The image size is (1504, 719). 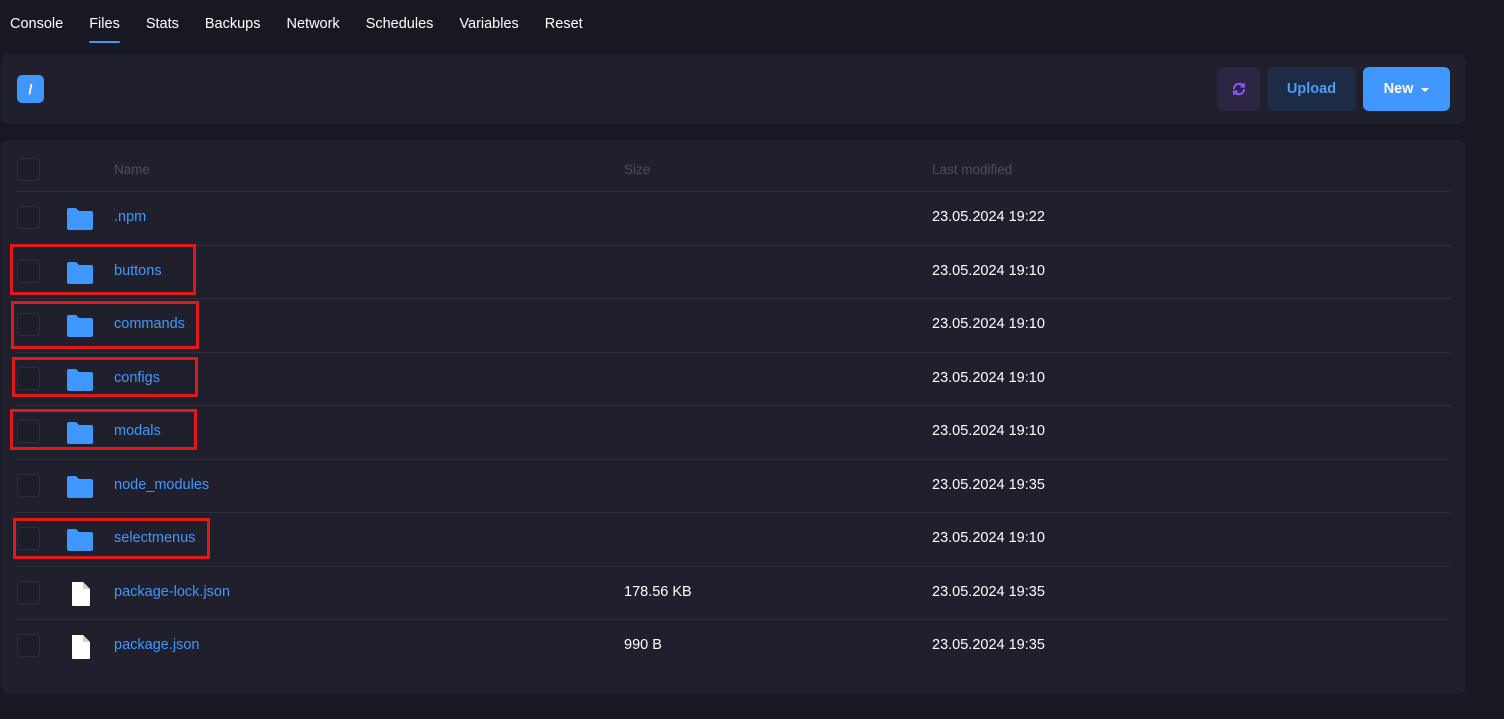 What do you see at coordinates (637, 169) in the screenshot?
I see `column-header-size: Size` at bounding box center [637, 169].